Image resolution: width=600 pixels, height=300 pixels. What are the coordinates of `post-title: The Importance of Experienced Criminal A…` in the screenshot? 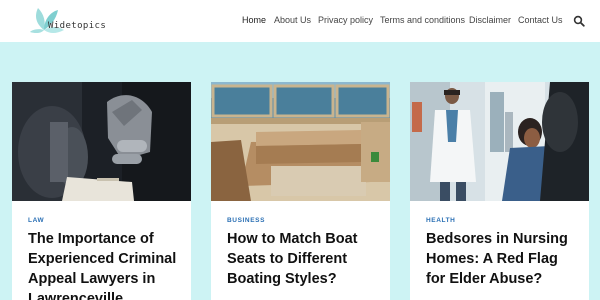 It's located at (104, 264).